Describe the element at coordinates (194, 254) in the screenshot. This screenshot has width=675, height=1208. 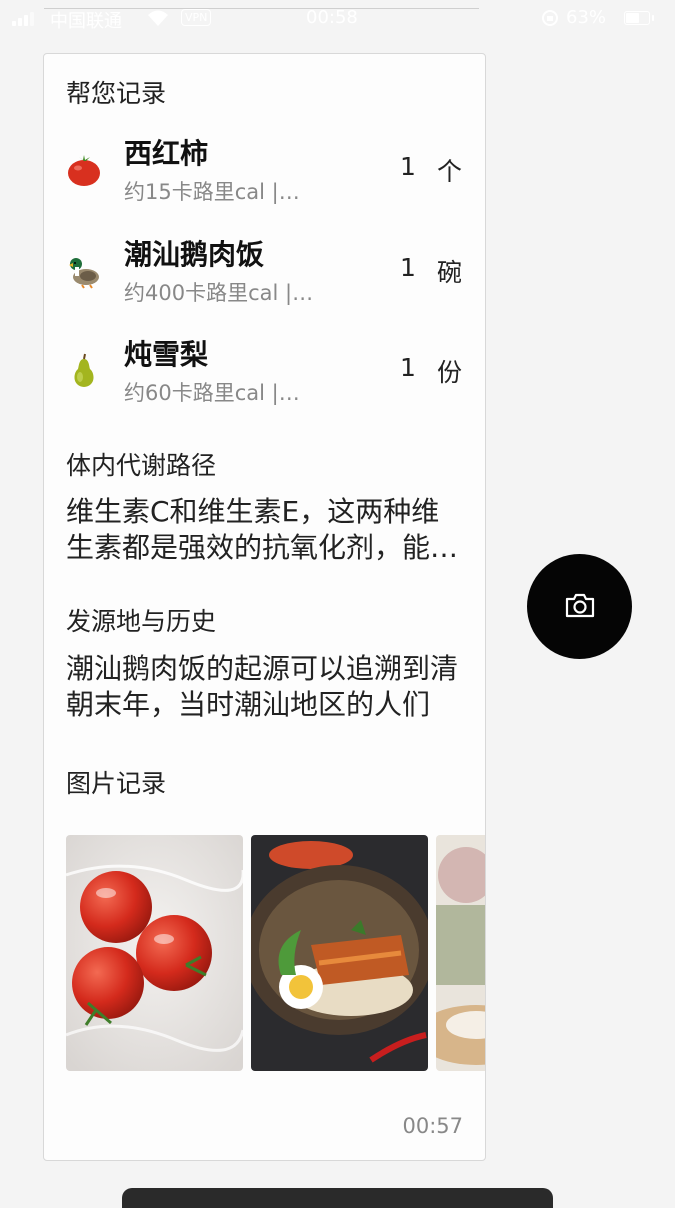
I see `food-name: 潮汕鹅肉饭` at that location.